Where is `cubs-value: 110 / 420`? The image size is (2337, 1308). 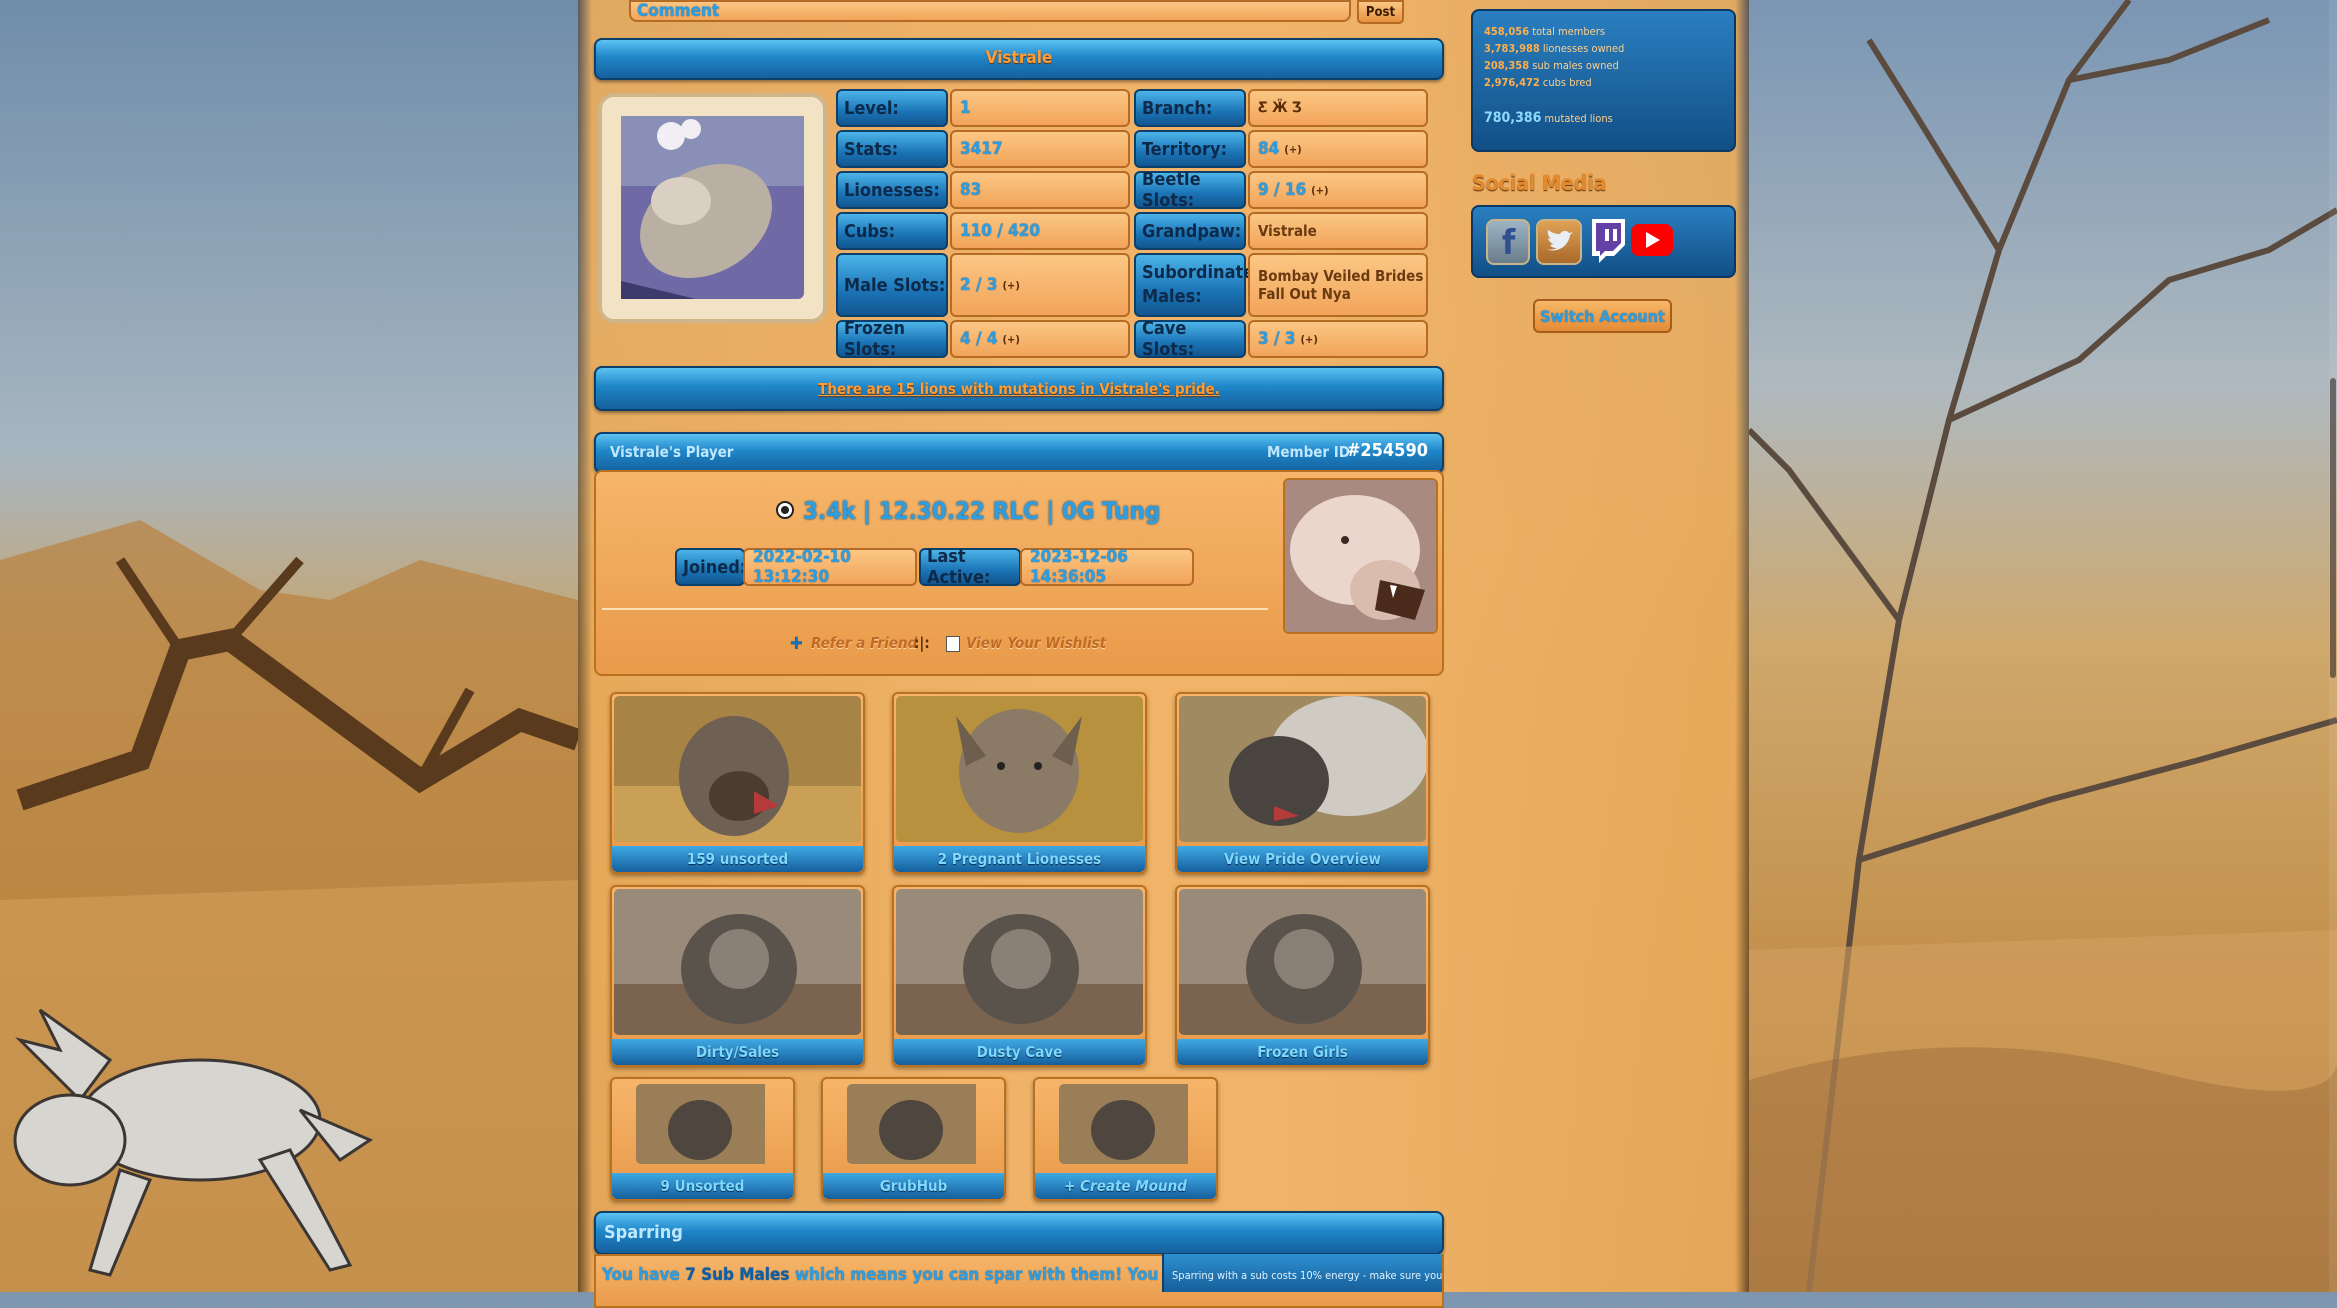
cubs-value: 110 / 420 is located at coordinates (1040, 231).